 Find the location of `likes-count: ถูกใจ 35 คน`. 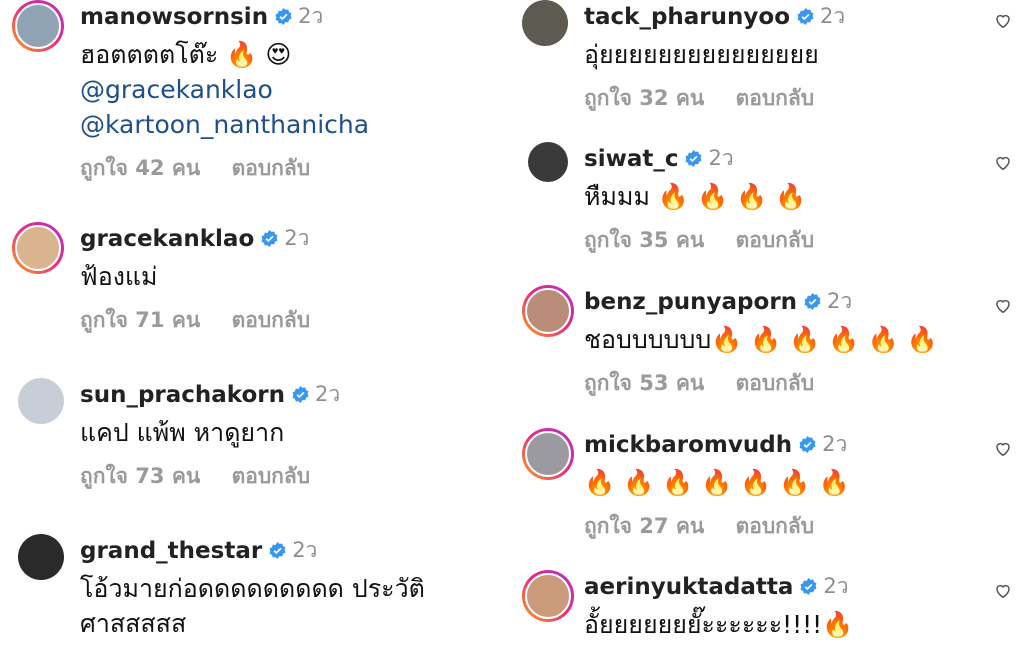

likes-count: ถูกใจ 35 คน is located at coordinates (644, 240).